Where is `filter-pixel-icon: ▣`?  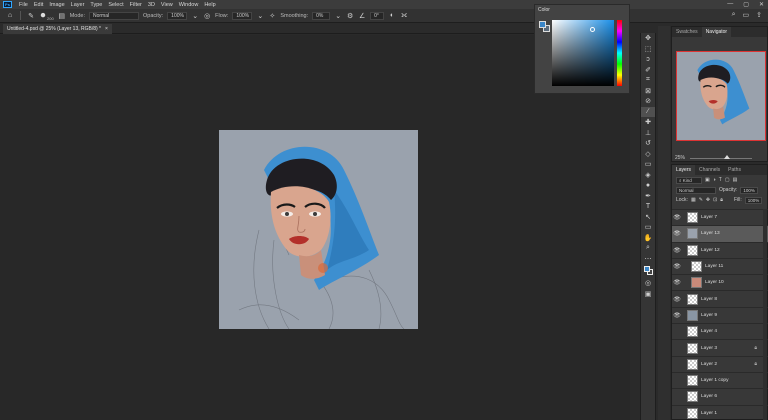 filter-pixel-icon: ▣ is located at coordinates (707, 180).